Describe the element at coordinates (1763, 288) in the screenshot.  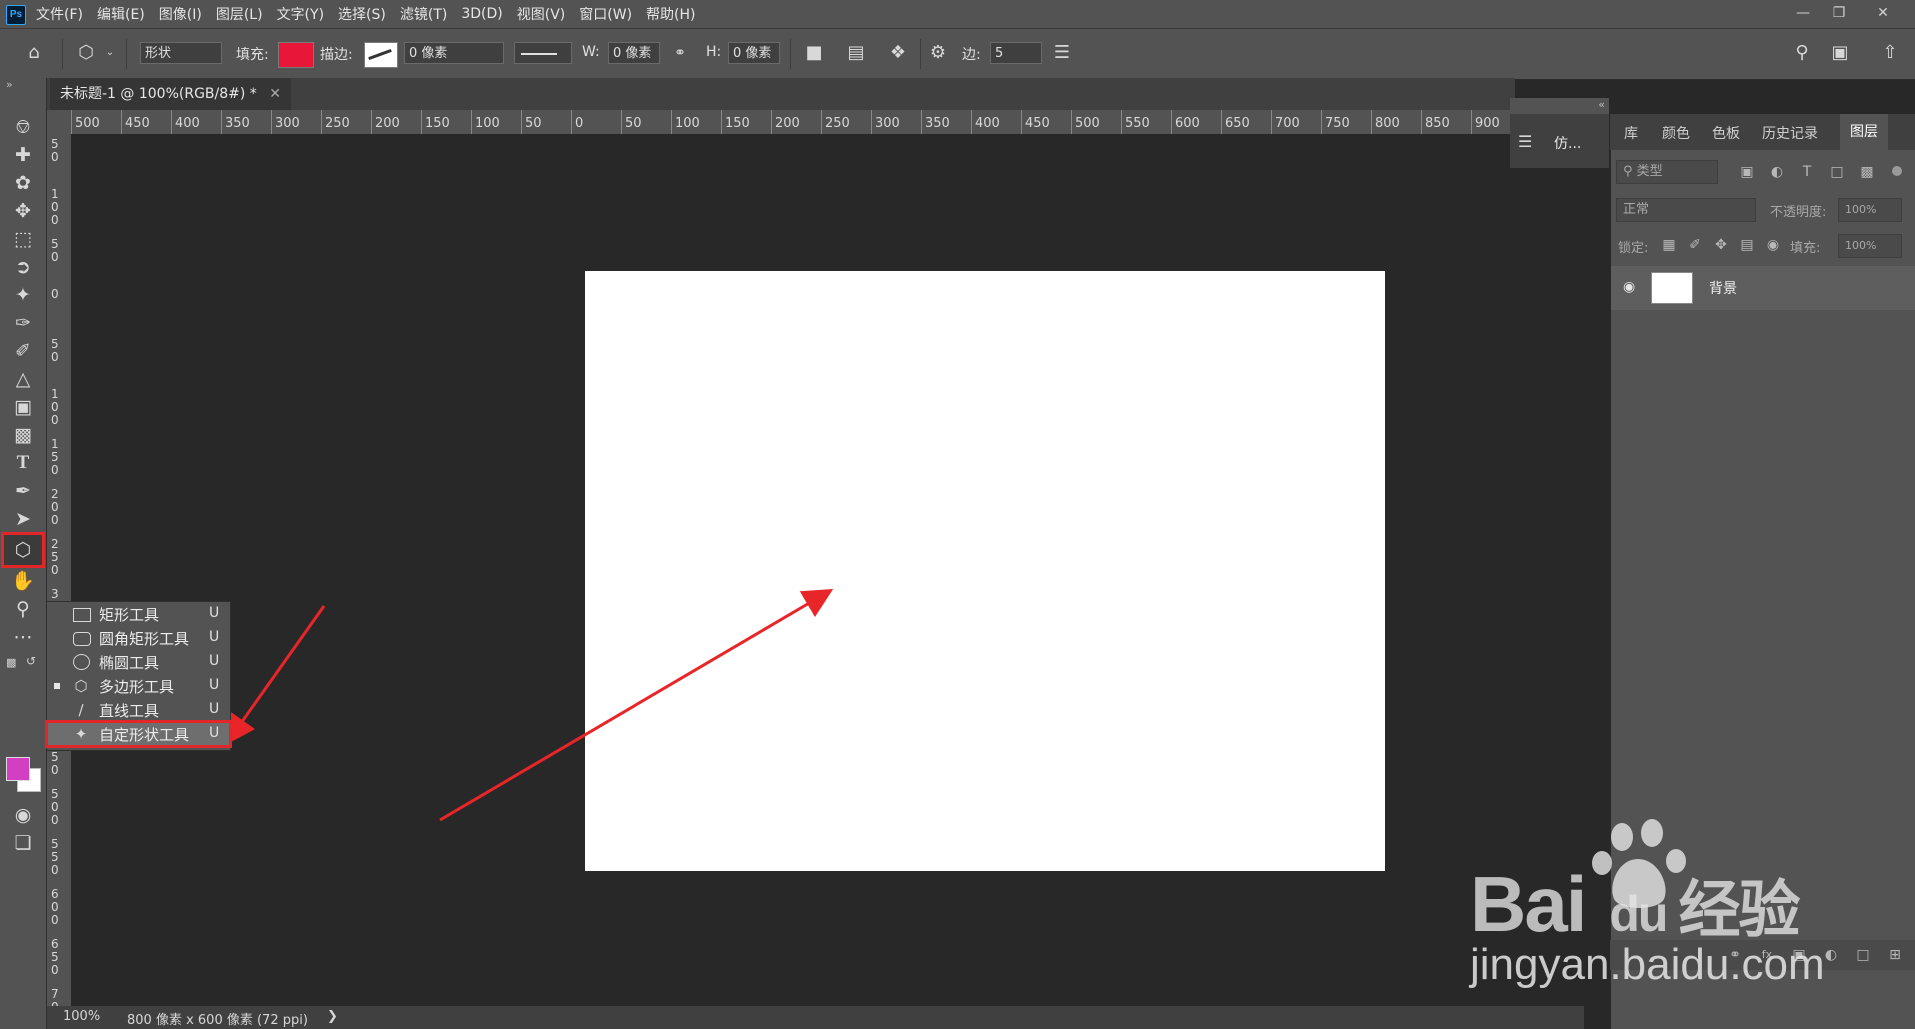
I see `layer-row: ◉ 背景` at that location.